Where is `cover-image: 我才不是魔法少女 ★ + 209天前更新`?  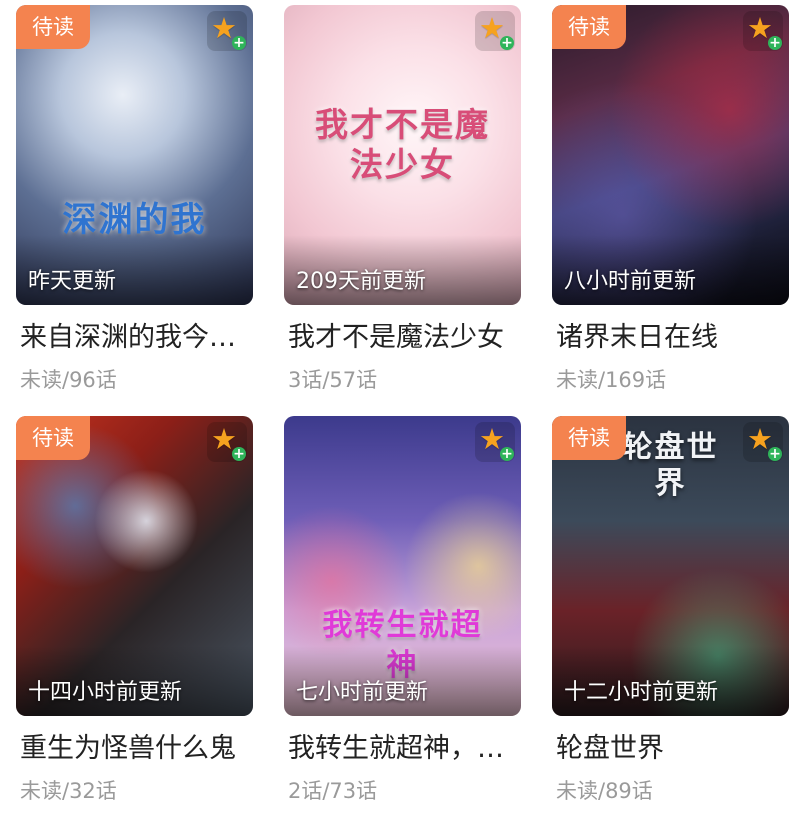
cover-image: 我才不是魔法少女 ★ + 209天前更新 is located at coordinates (402, 155).